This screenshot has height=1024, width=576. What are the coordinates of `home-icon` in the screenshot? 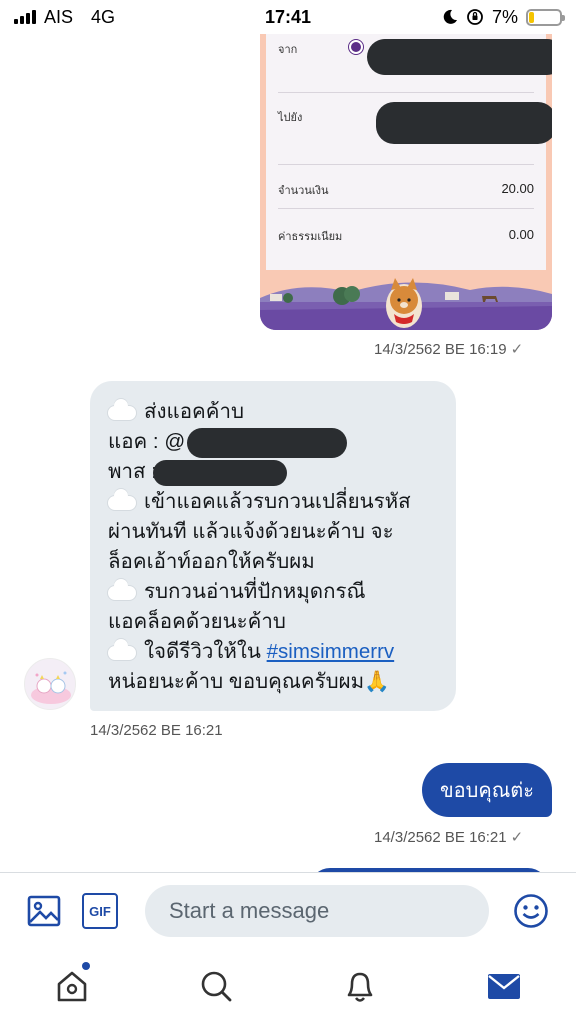 It's located at (72, 986).